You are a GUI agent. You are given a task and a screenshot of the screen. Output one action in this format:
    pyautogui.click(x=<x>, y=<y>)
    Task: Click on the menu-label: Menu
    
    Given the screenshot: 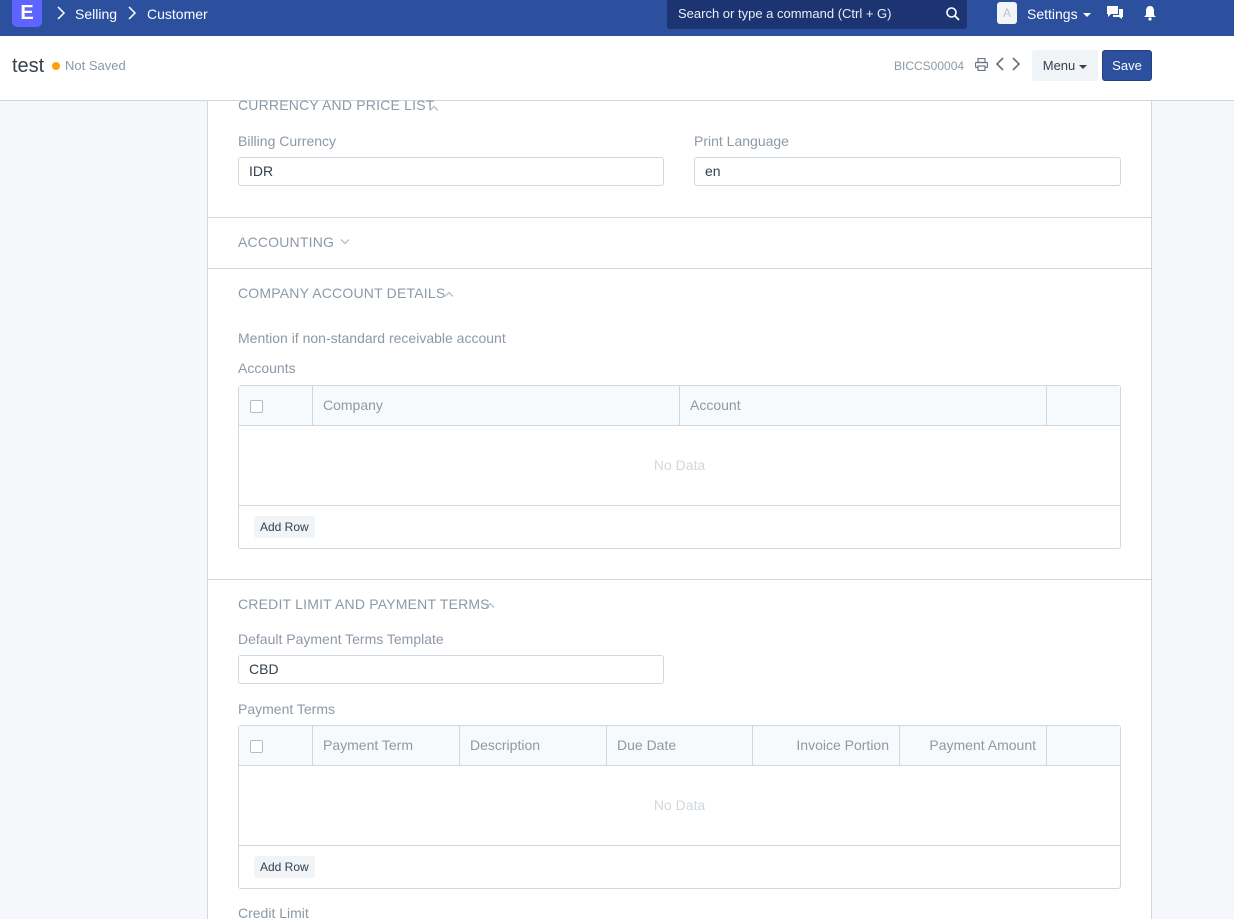 What is the action you would take?
    pyautogui.click(x=1059, y=65)
    